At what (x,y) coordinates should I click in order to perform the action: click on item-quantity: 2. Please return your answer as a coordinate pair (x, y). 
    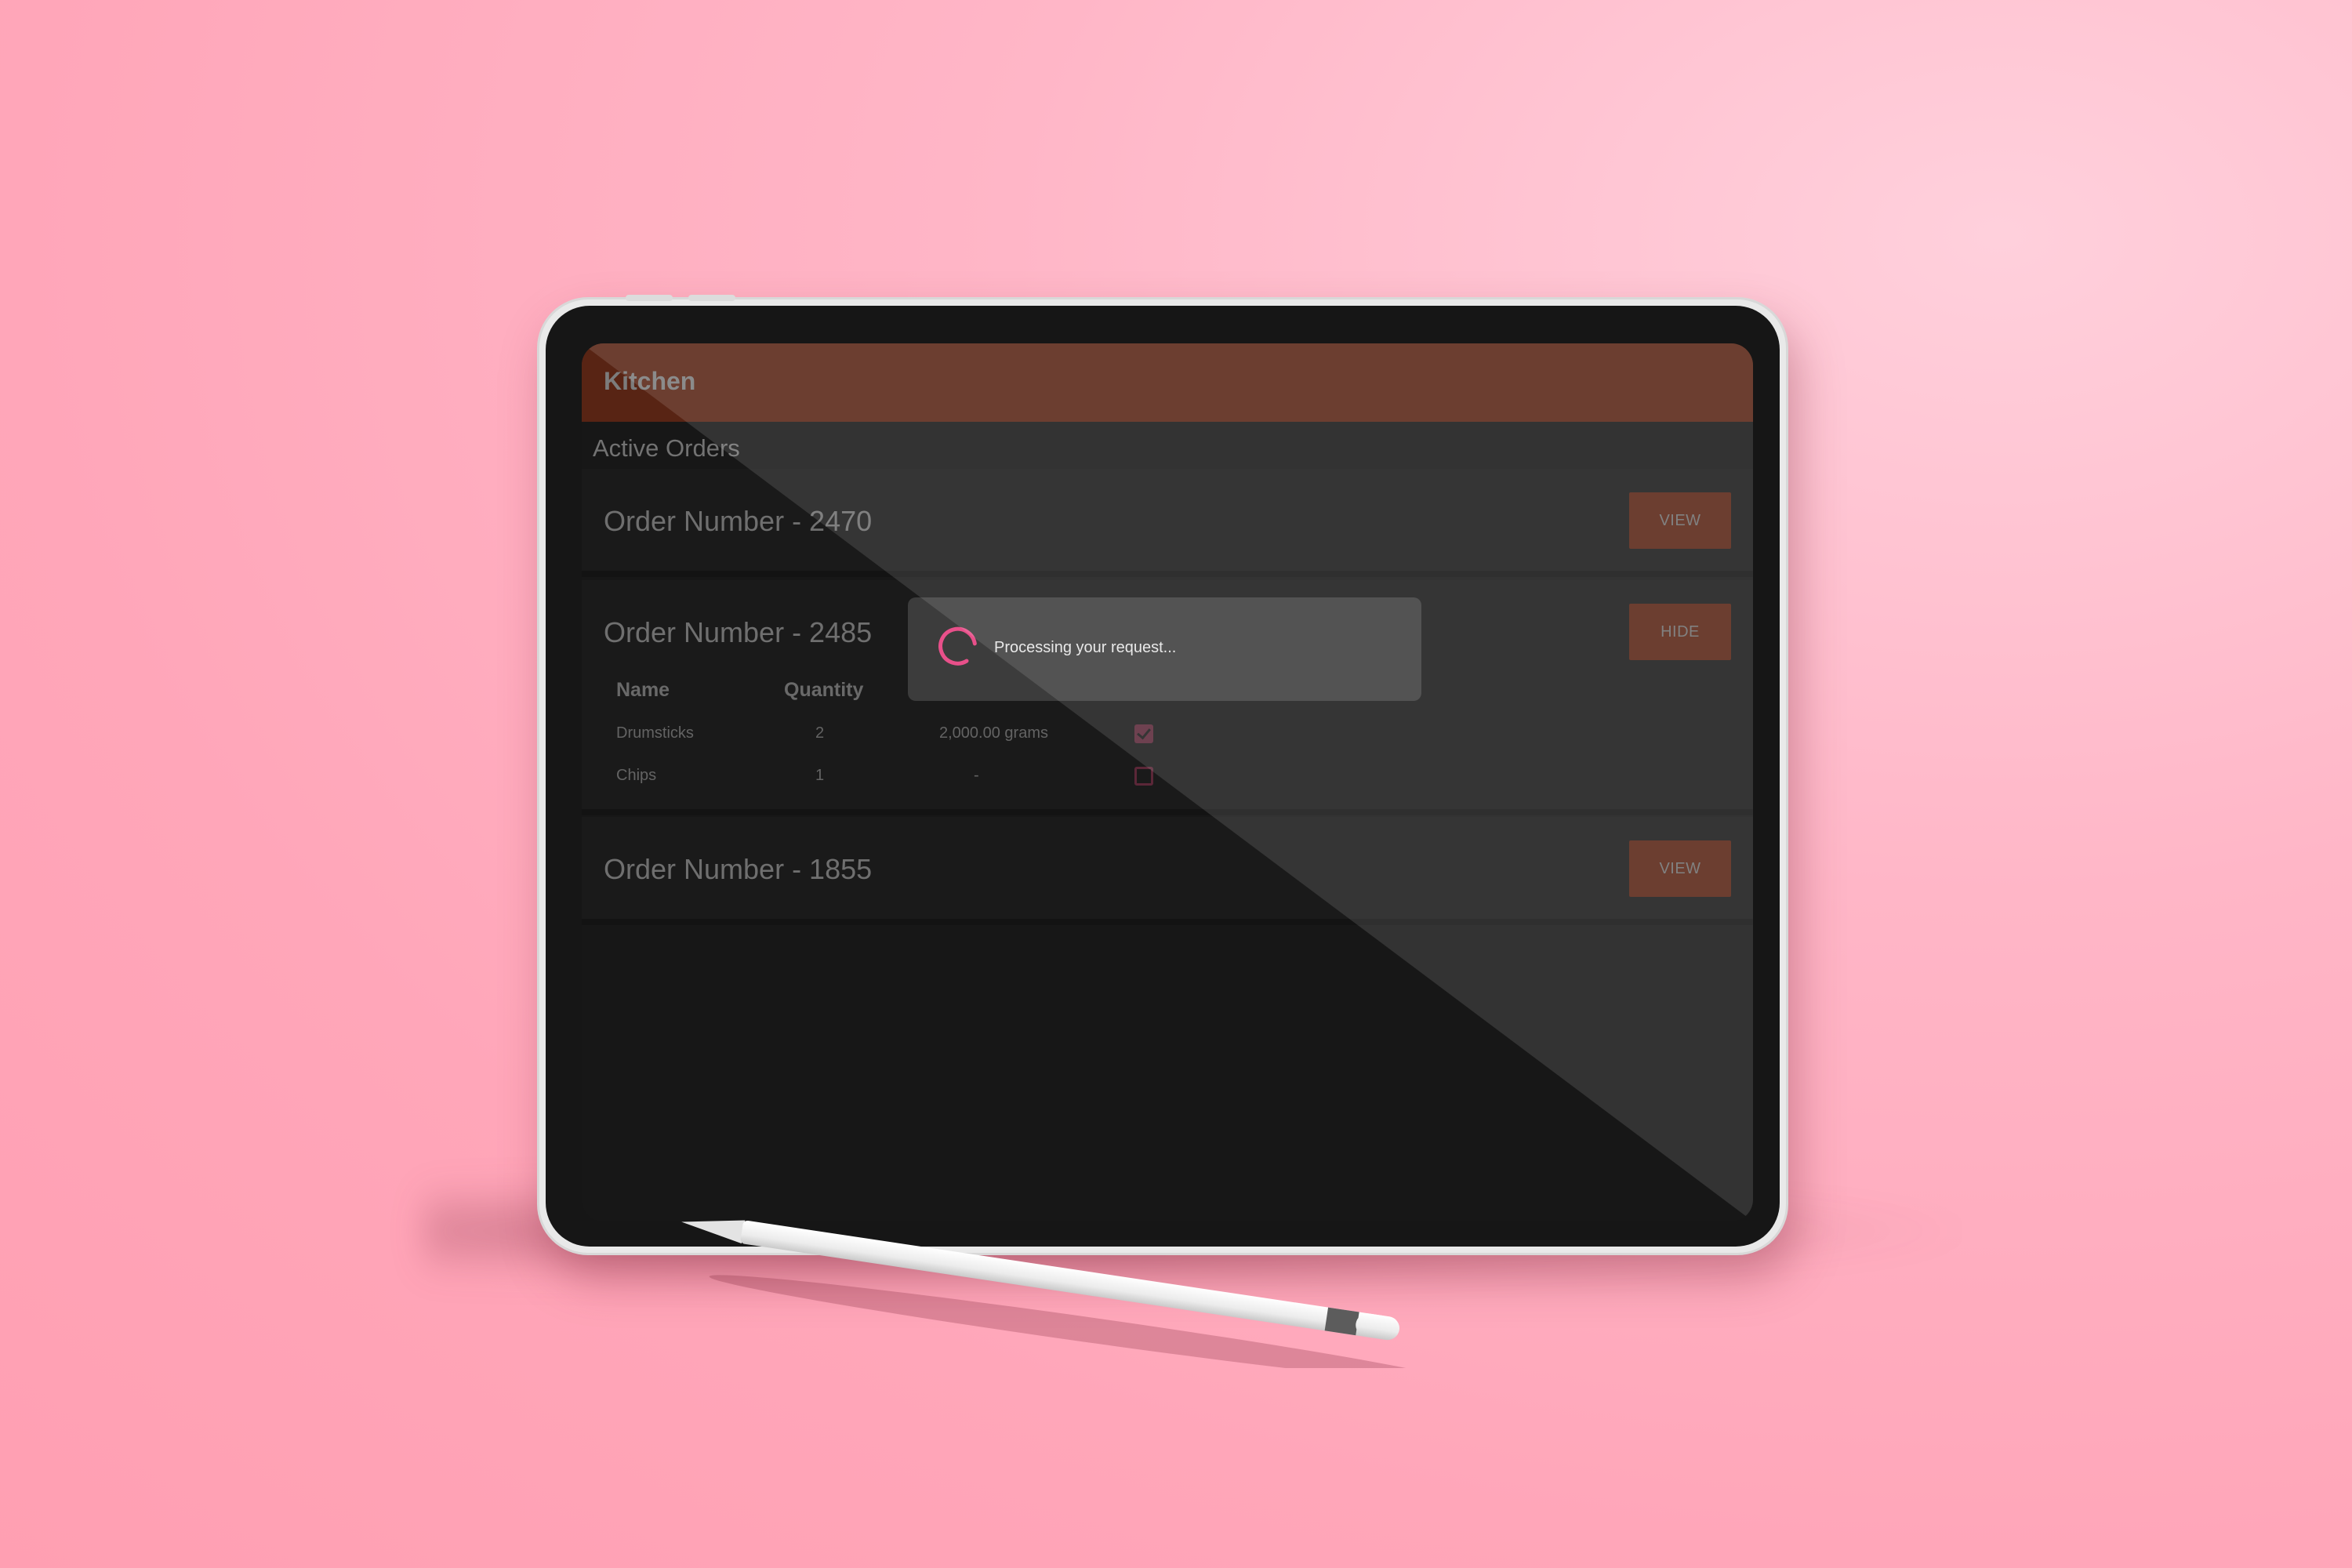
    Looking at the image, I should click on (820, 733).